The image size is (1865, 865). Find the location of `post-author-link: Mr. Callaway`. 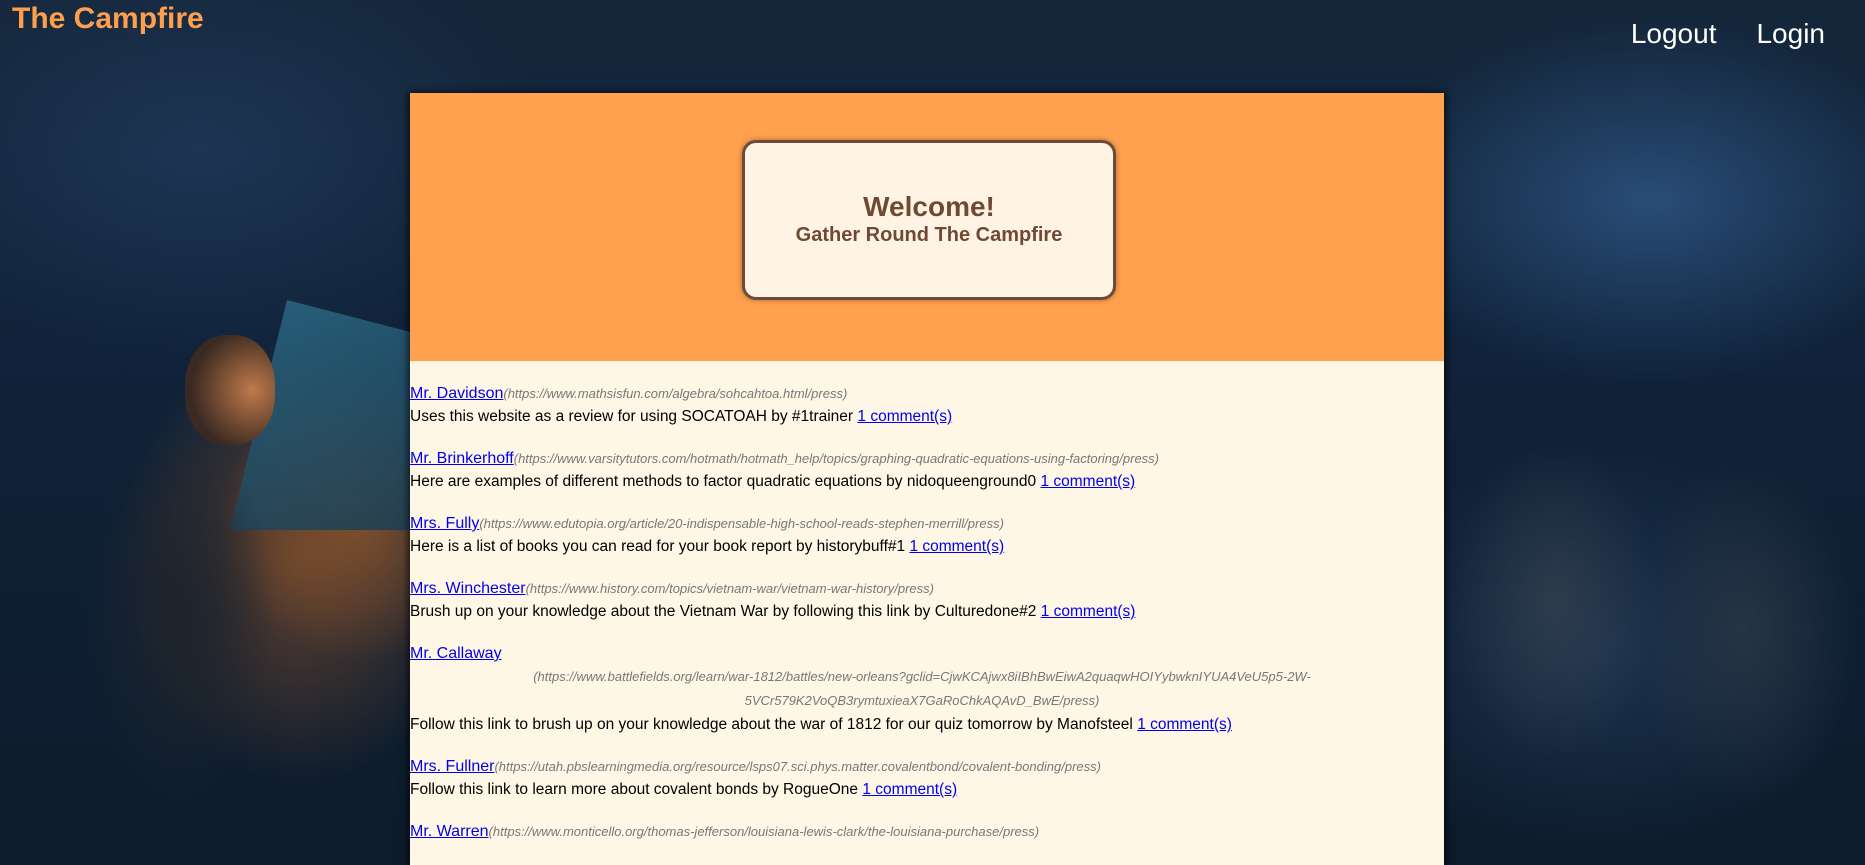

post-author-link: Mr. Callaway is located at coordinates (456, 653).